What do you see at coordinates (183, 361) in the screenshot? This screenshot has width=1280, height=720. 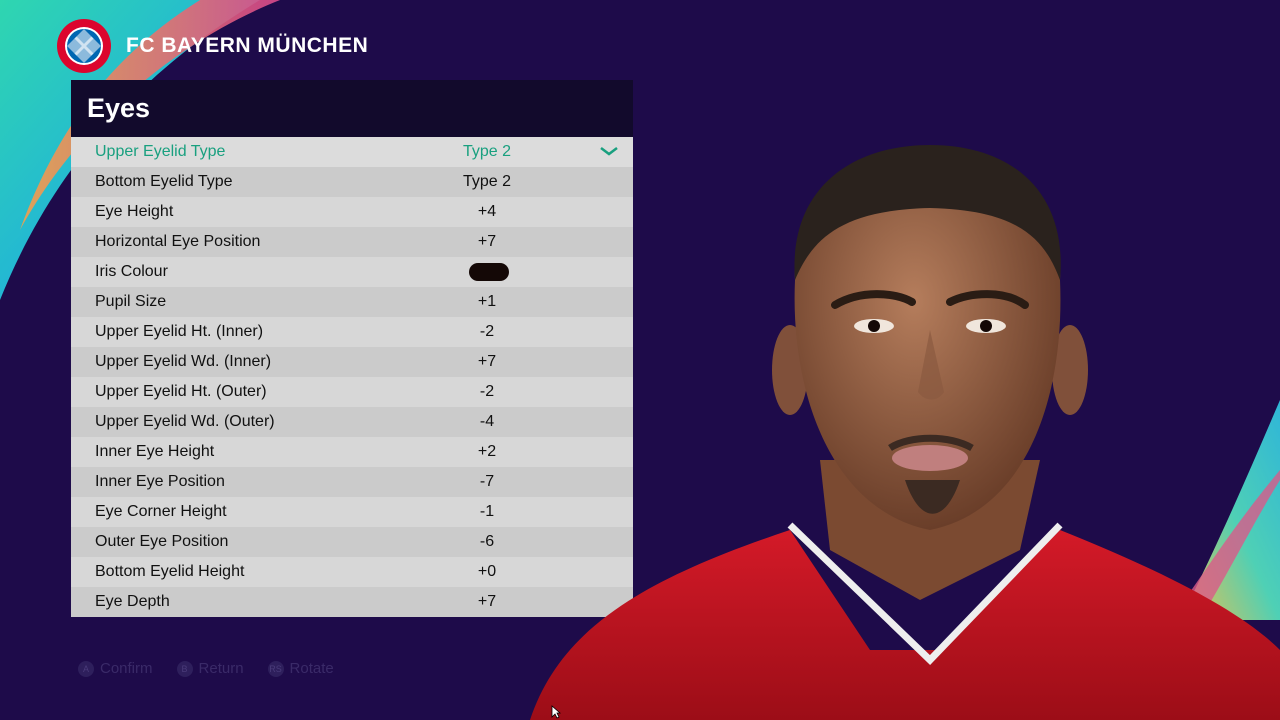 I see `row-label: Upper Eyelid Wd. (Inner)` at bounding box center [183, 361].